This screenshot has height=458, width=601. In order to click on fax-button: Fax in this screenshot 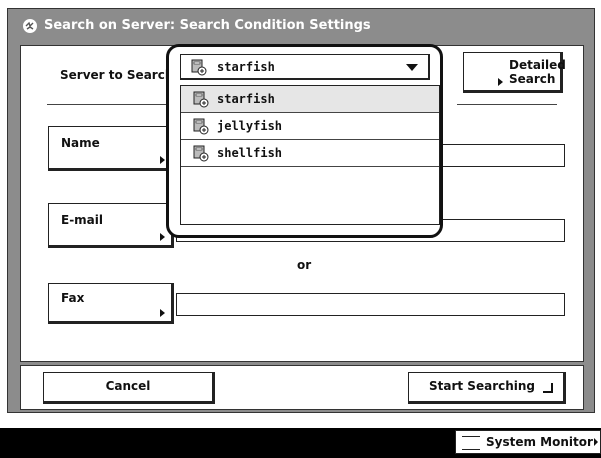, I will do `click(111, 303)`.